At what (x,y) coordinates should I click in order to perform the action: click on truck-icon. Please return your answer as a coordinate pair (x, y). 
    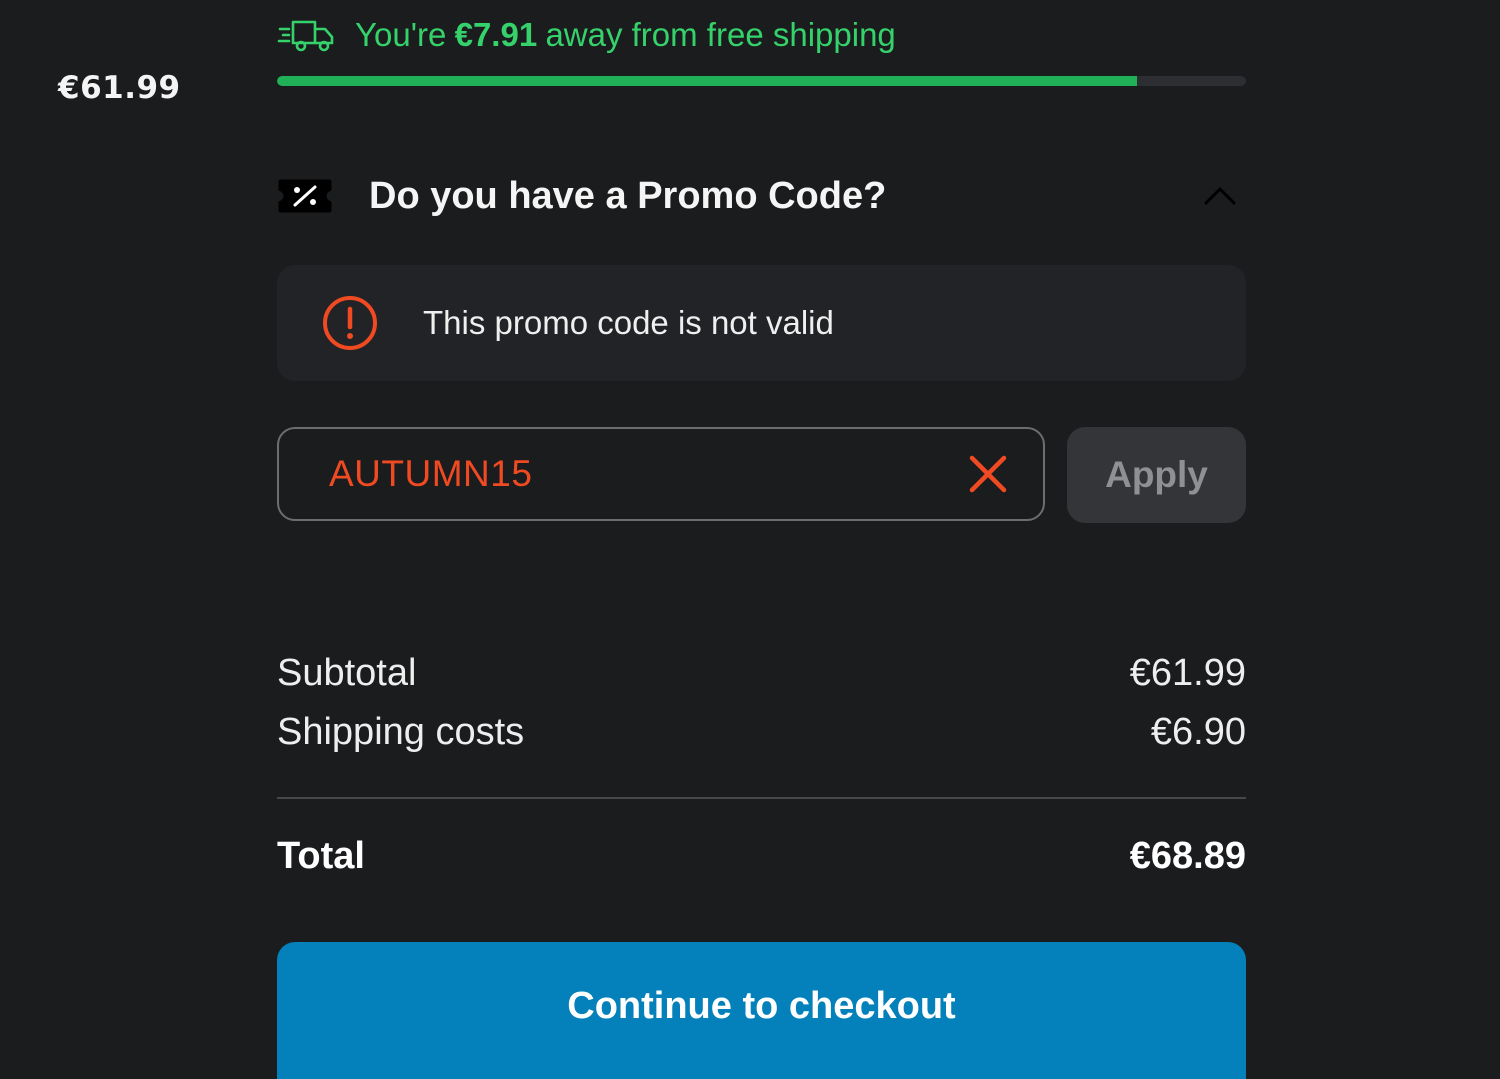
    Looking at the image, I should click on (305, 36).